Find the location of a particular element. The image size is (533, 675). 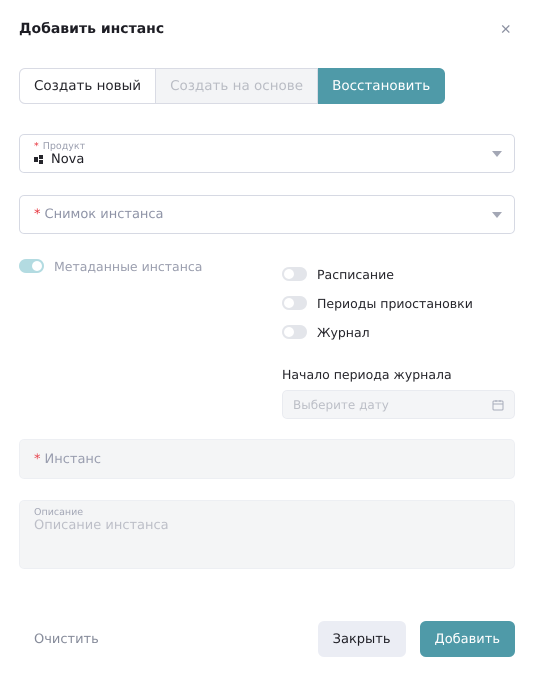

close-button: × is located at coordinates (505, 29).